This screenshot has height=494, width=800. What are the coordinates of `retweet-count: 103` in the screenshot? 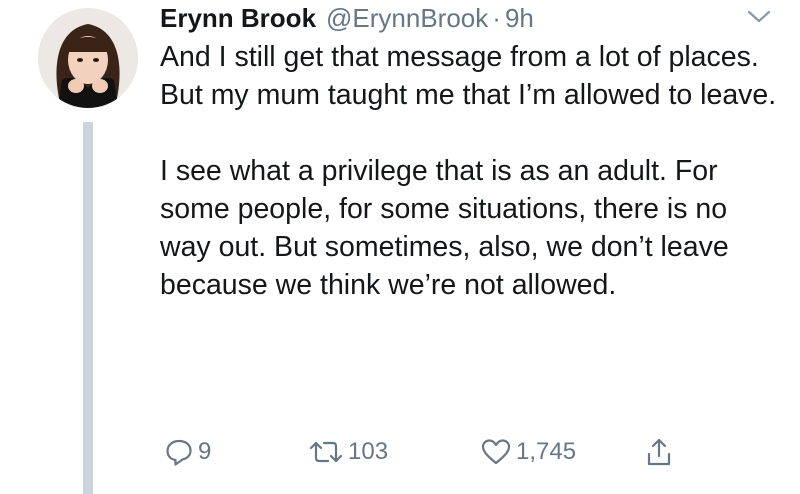 It's located at (368, 451).